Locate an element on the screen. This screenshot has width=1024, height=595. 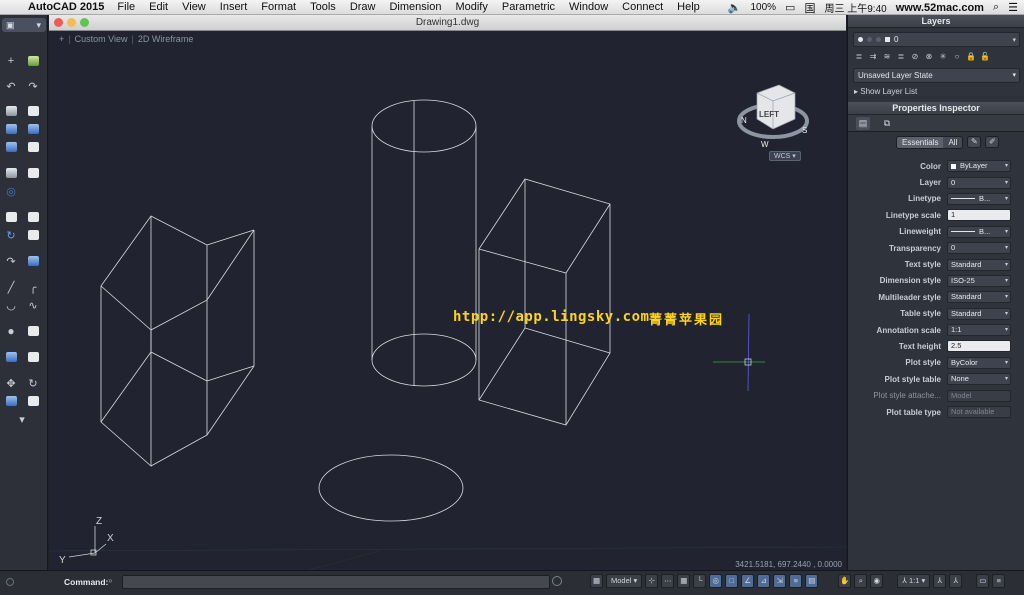
notification-center-icon: ☰ is located at coordinates (1013, 7).